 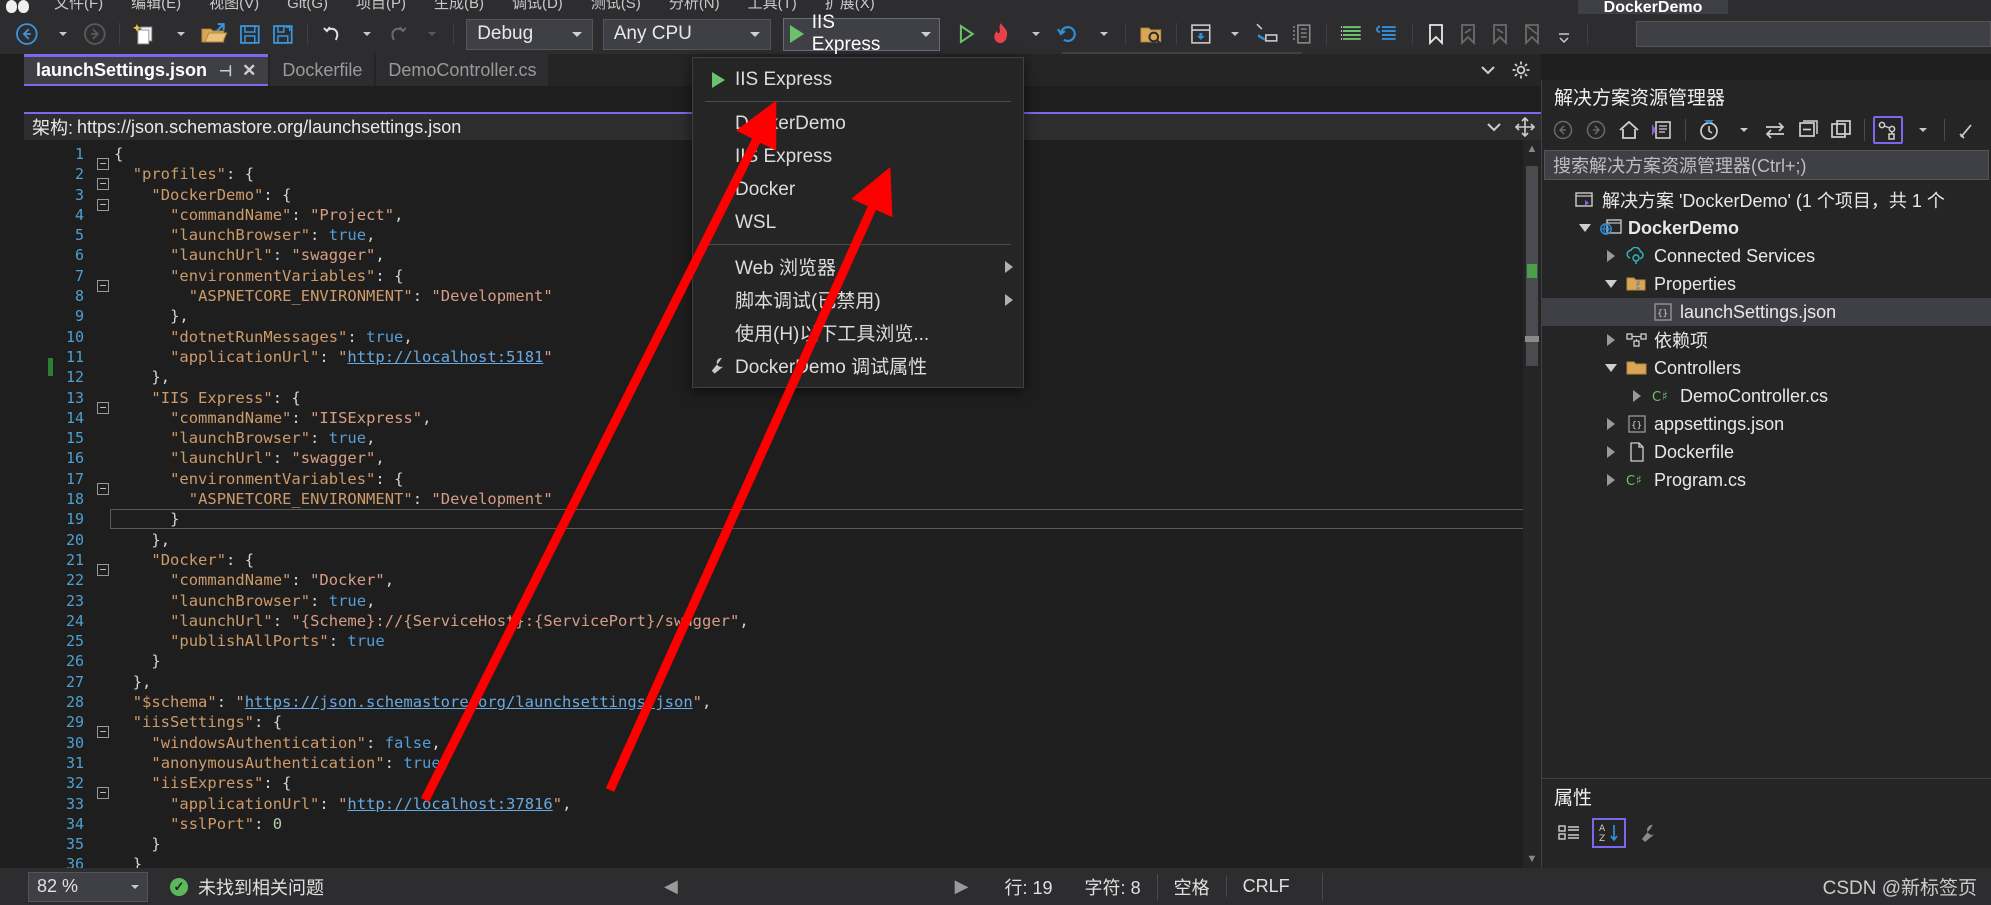 What do you see at coordinates (249, 71) in the screenshot?
I see `close-icon: ✕` at bounding box center [249, 71].